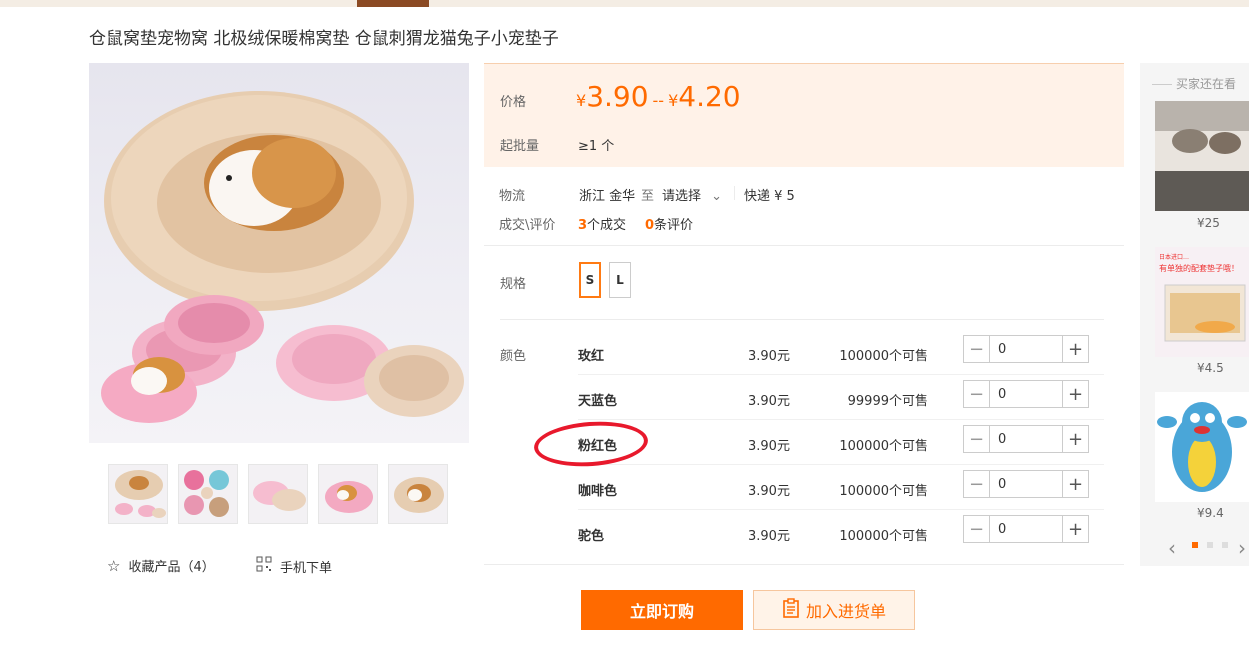  I want to click on qr-code-icon, so click(264, 566).